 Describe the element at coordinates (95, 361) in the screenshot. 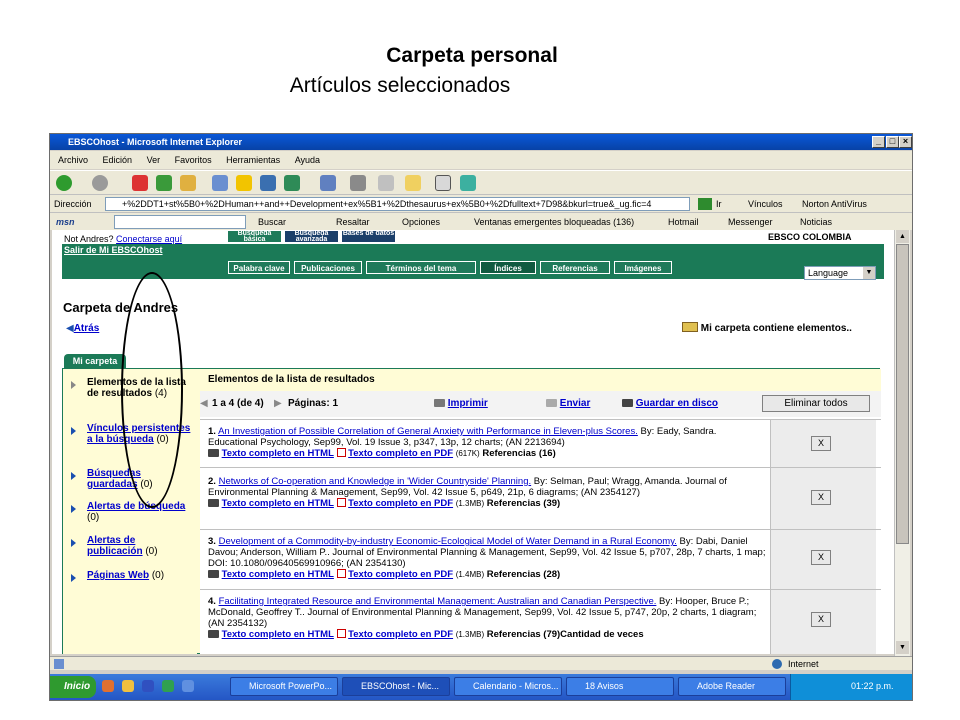

I see `tab-mi-carpeta: Mi carpeta` at that location.